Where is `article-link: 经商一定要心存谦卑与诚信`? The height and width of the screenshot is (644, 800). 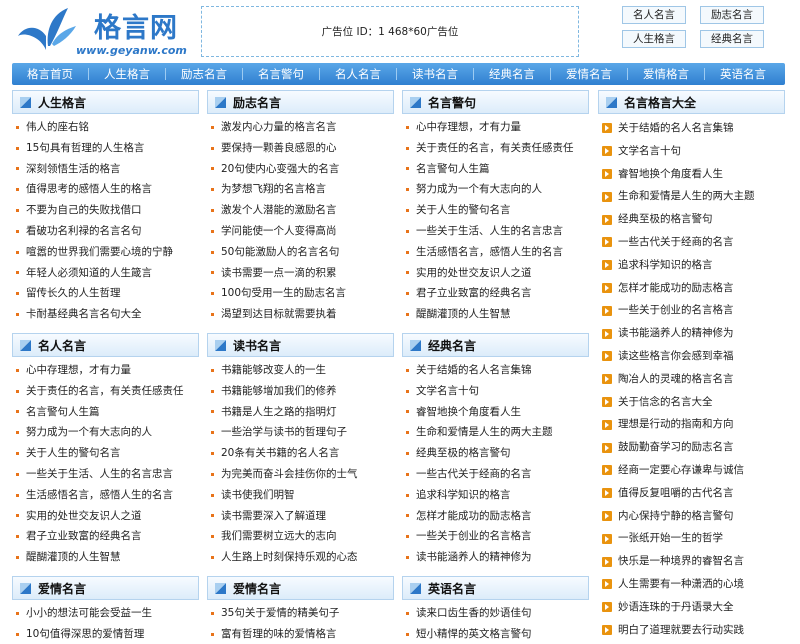
article-link: 经商一定要心存谦卑与诚信 is located at coordinates (681, 470).